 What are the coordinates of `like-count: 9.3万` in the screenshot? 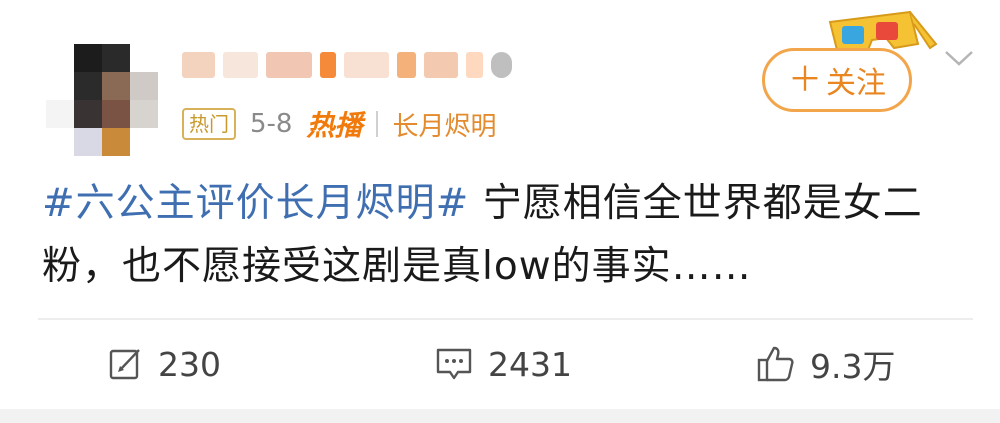 It's located at (853, 366).